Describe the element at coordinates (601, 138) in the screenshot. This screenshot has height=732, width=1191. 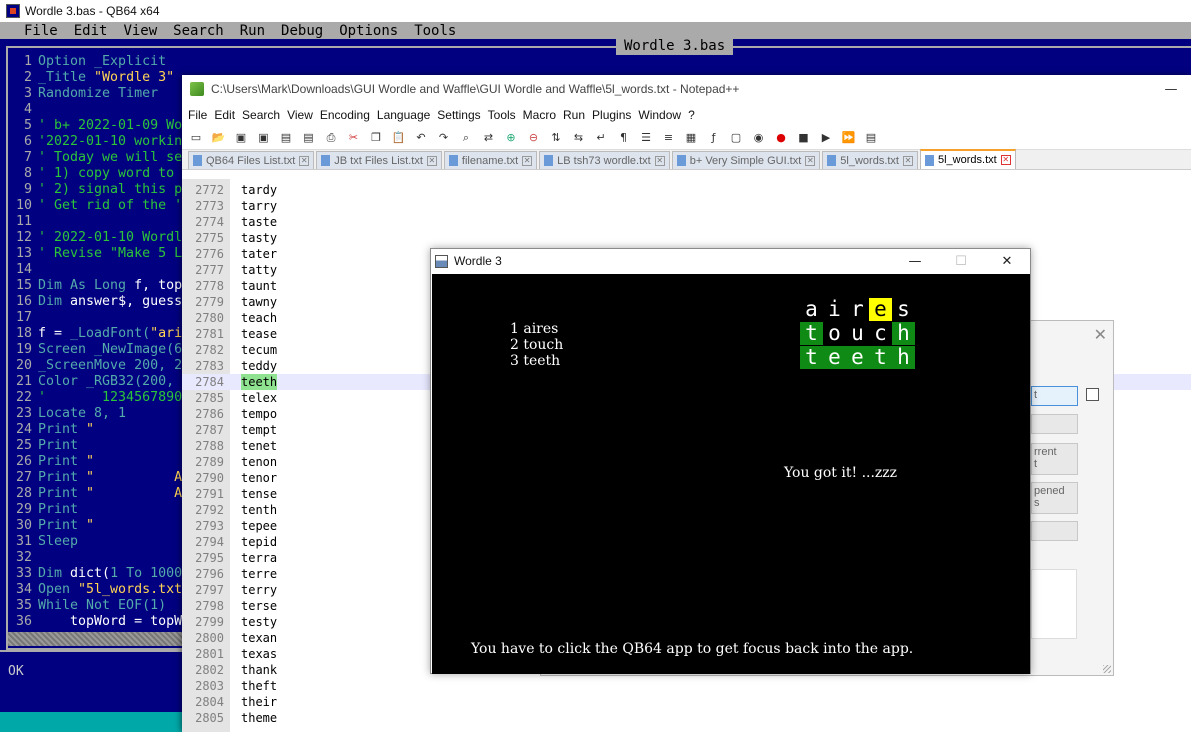
I see `wrap-icon: ↵` at that location.